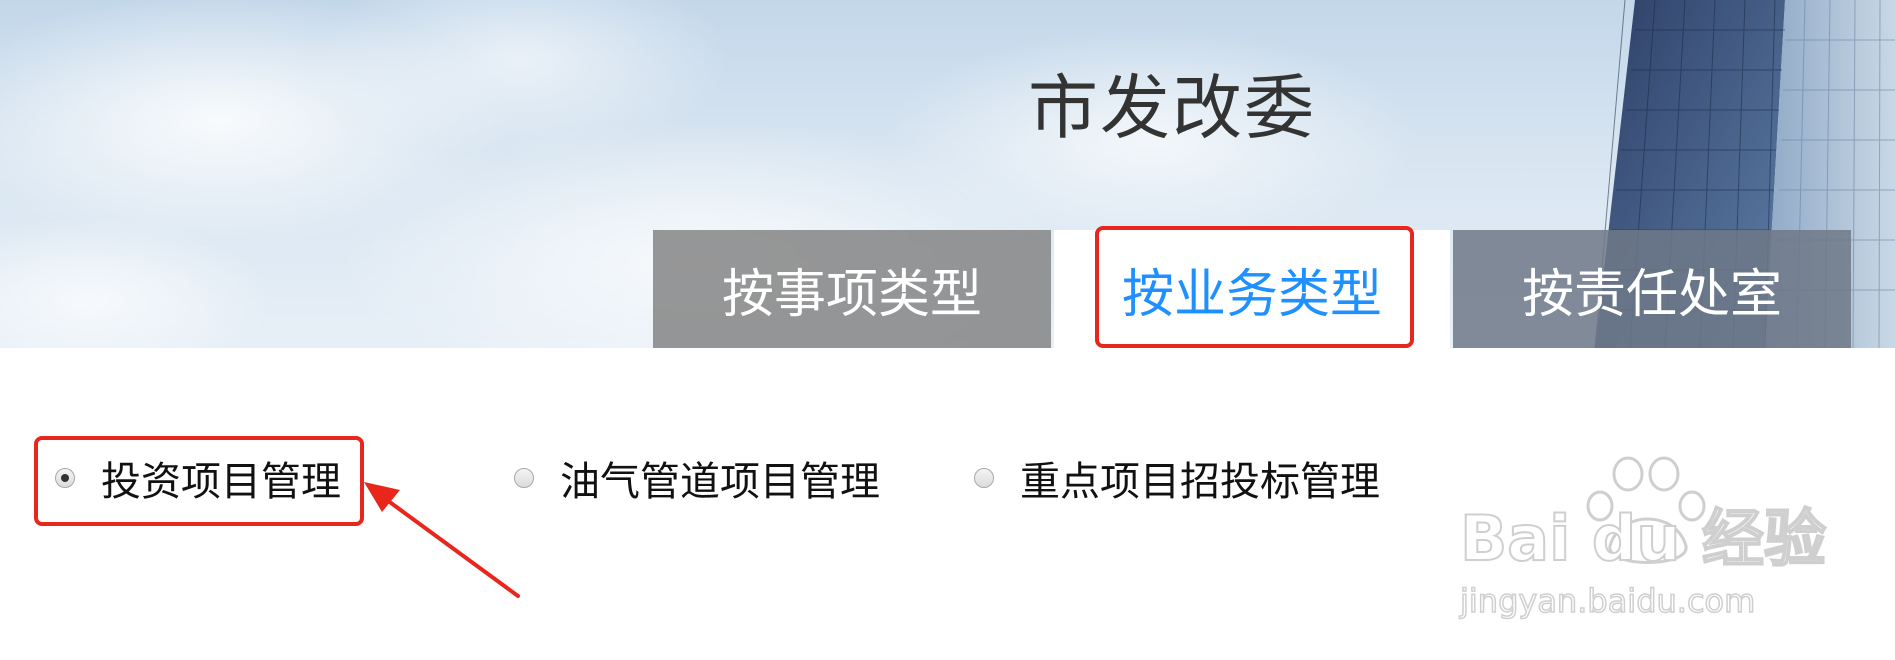 This screenshot has width=1895, height=660. I want to click on baidu-jingyan-watermark: Bai du 经验 jingyan.baidu.com, so click(1642, 538).